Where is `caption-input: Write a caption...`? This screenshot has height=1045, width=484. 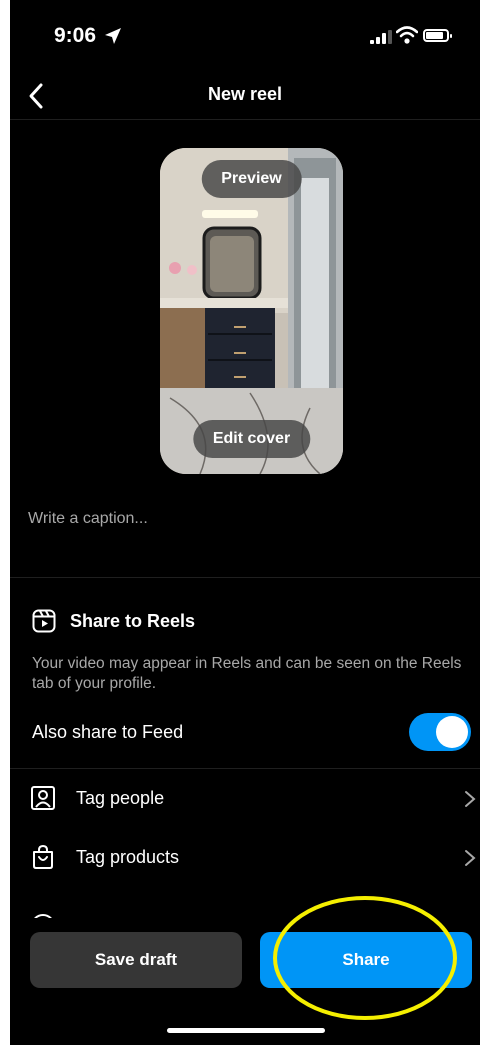
caption-input: Write a caption... is located at coordinates (88, 519).